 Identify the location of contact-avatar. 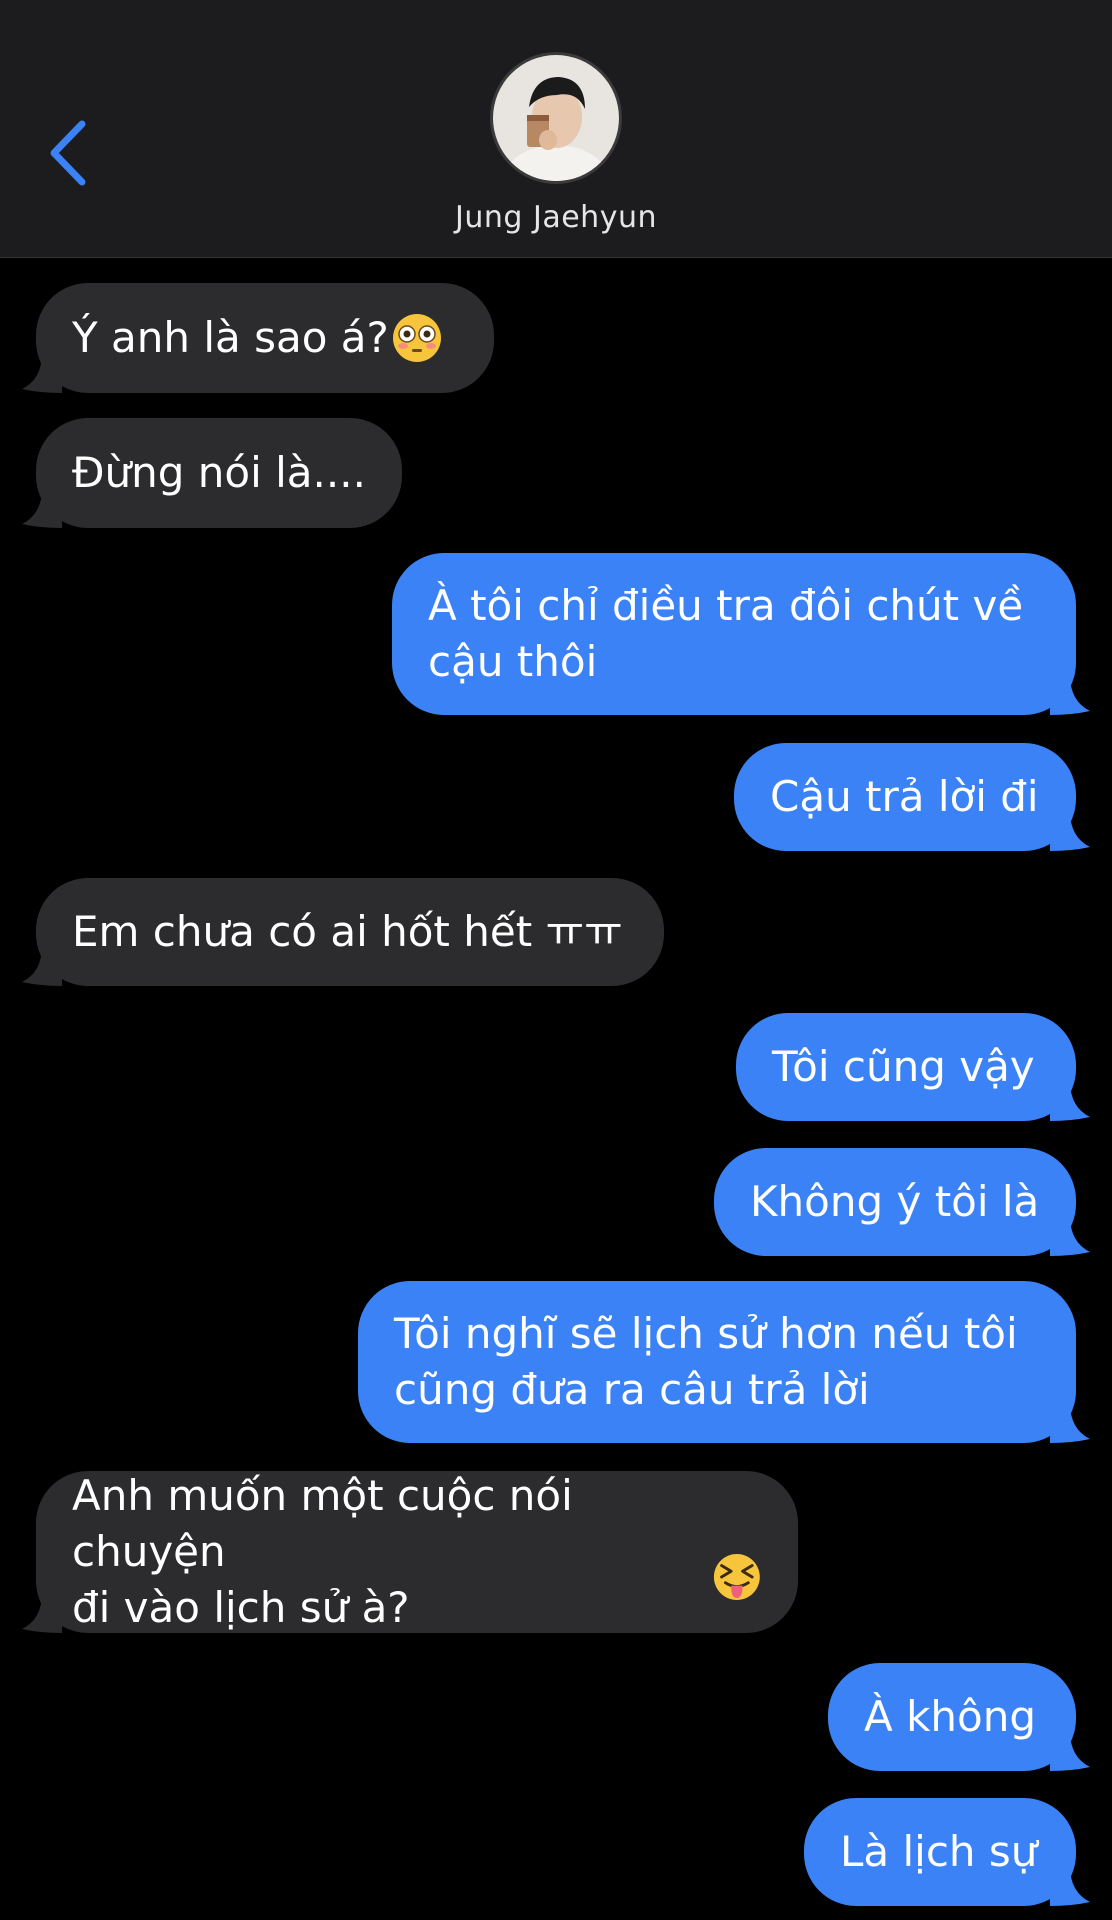
(556, 118).